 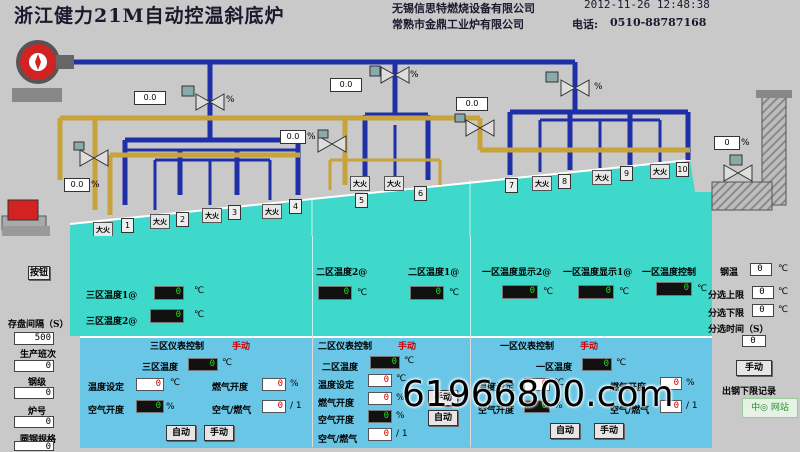 What do you see at coordinates (682, 169) in the screenshot?
I see `burner-10: 10` at bounding box center [682, 169].